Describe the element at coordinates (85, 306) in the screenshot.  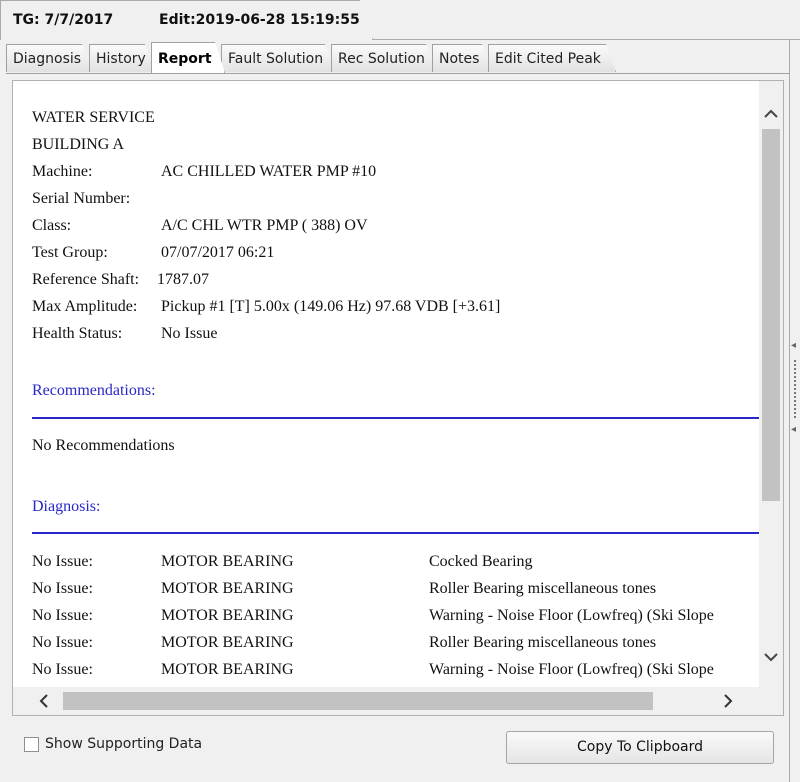
I see `field-label: Max Amplitude:` at that location.